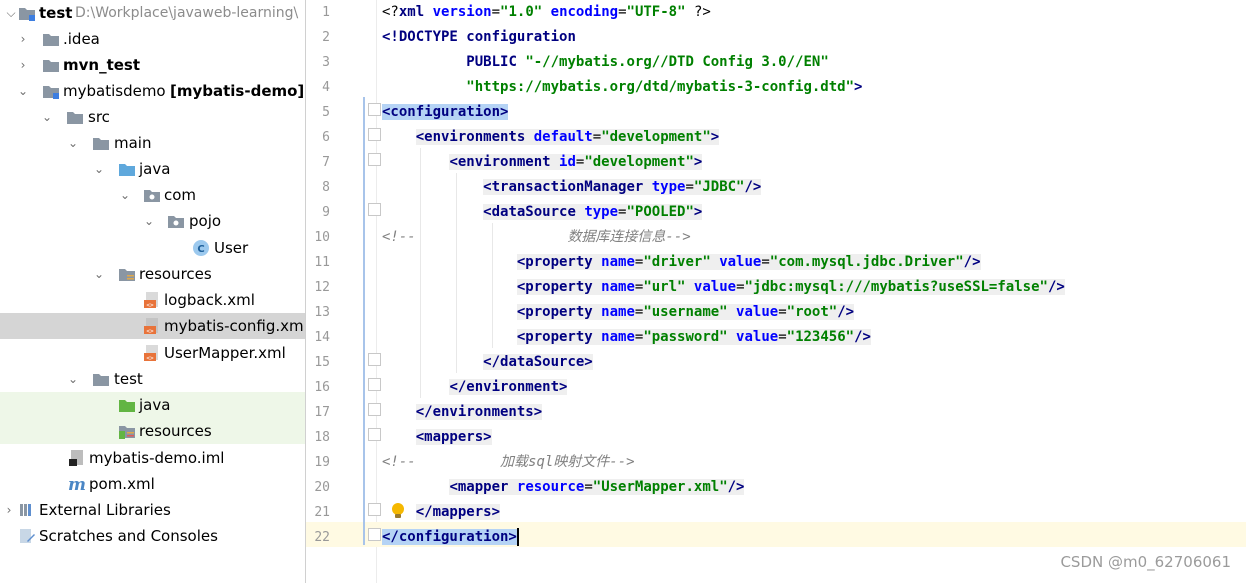 This screenshot has width=1246, height=583. I want to click on tree-item-main: ⌄ main, so click(152, 143).